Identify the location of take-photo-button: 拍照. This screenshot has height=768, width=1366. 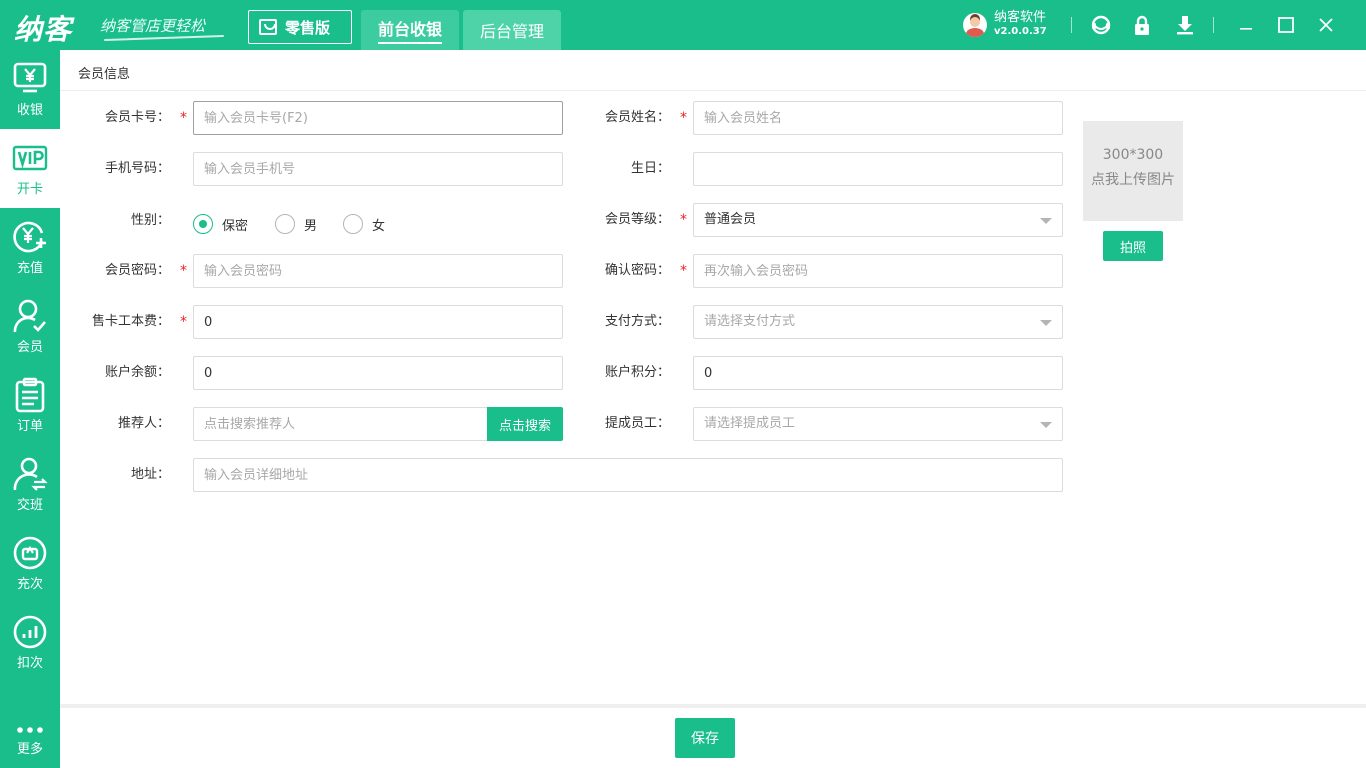
(1133, 246).